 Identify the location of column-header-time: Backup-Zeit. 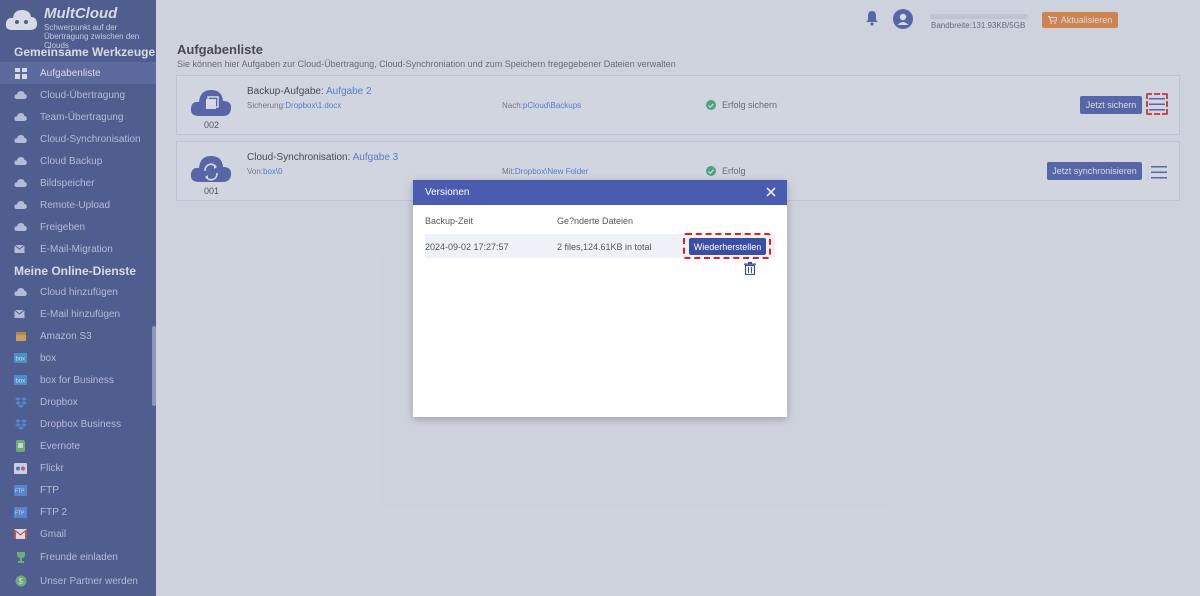
(449, 221).